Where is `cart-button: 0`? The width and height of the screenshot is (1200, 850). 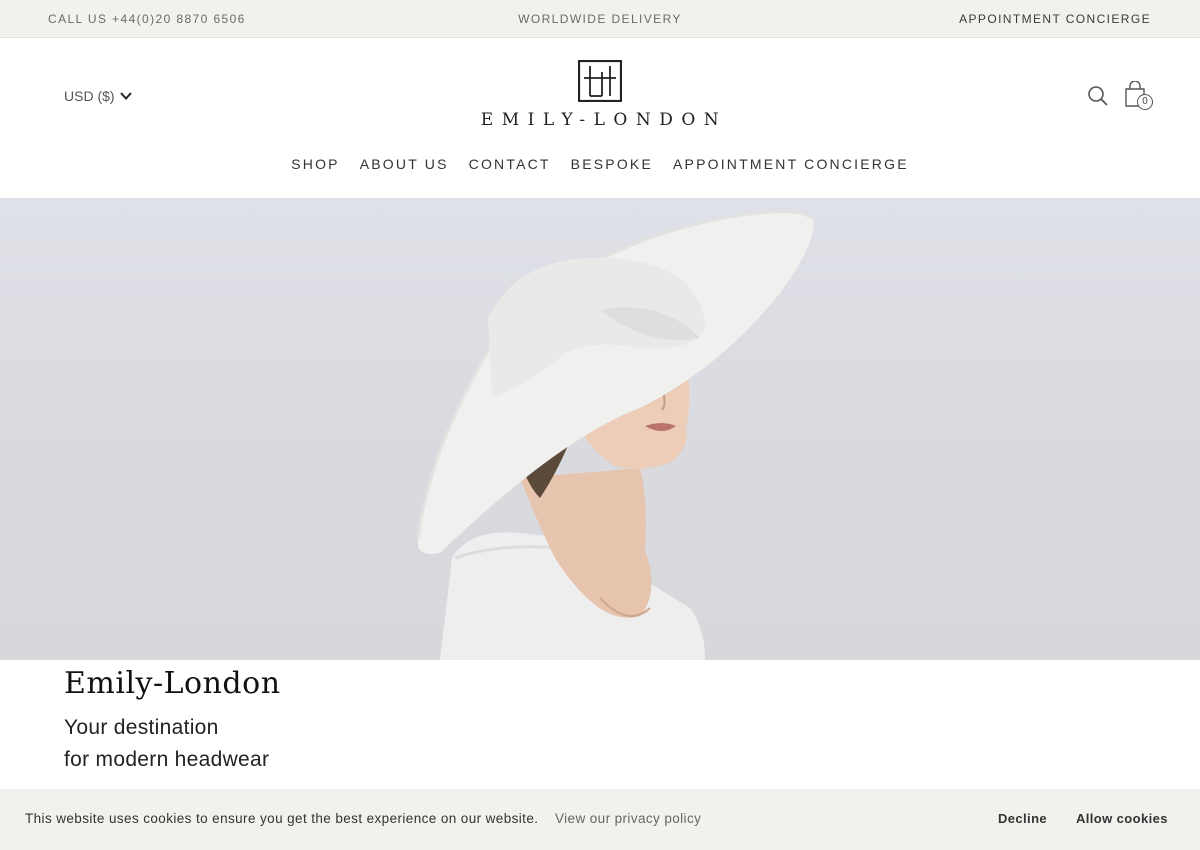
cart-button: 0 is located at coordinates (1140, 97).